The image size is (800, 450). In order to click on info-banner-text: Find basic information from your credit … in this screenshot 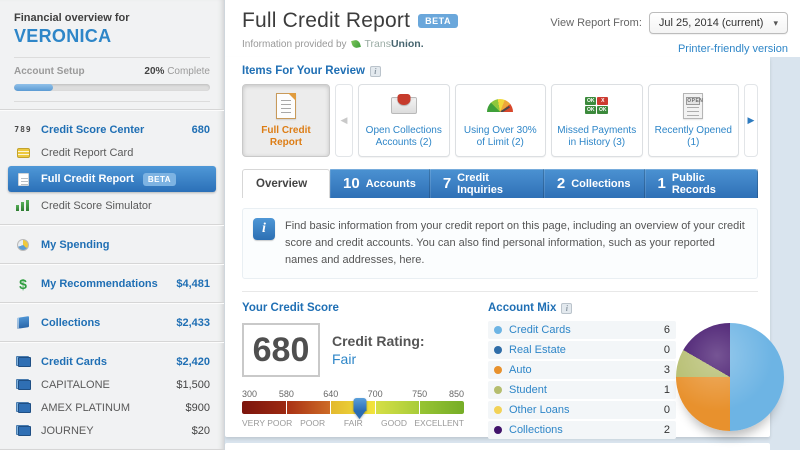, I will do `click(515, 243)`.